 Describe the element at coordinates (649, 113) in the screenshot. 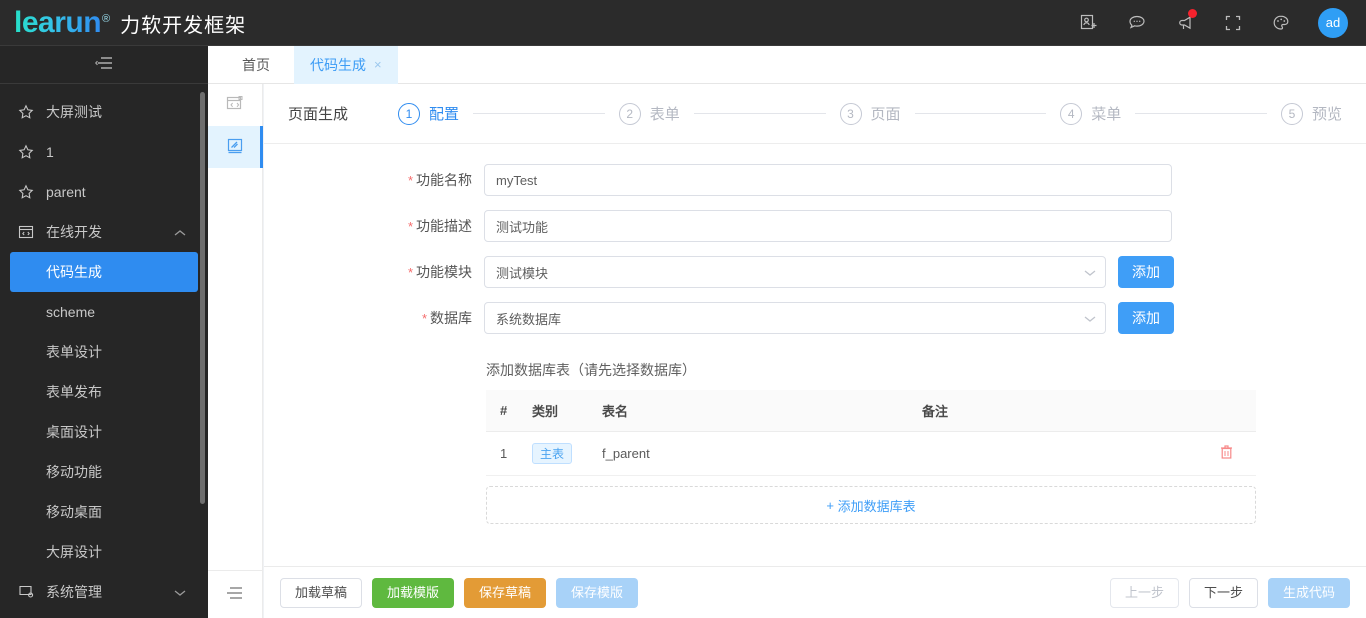

I see `step-2-form: 2 表单` at that location.